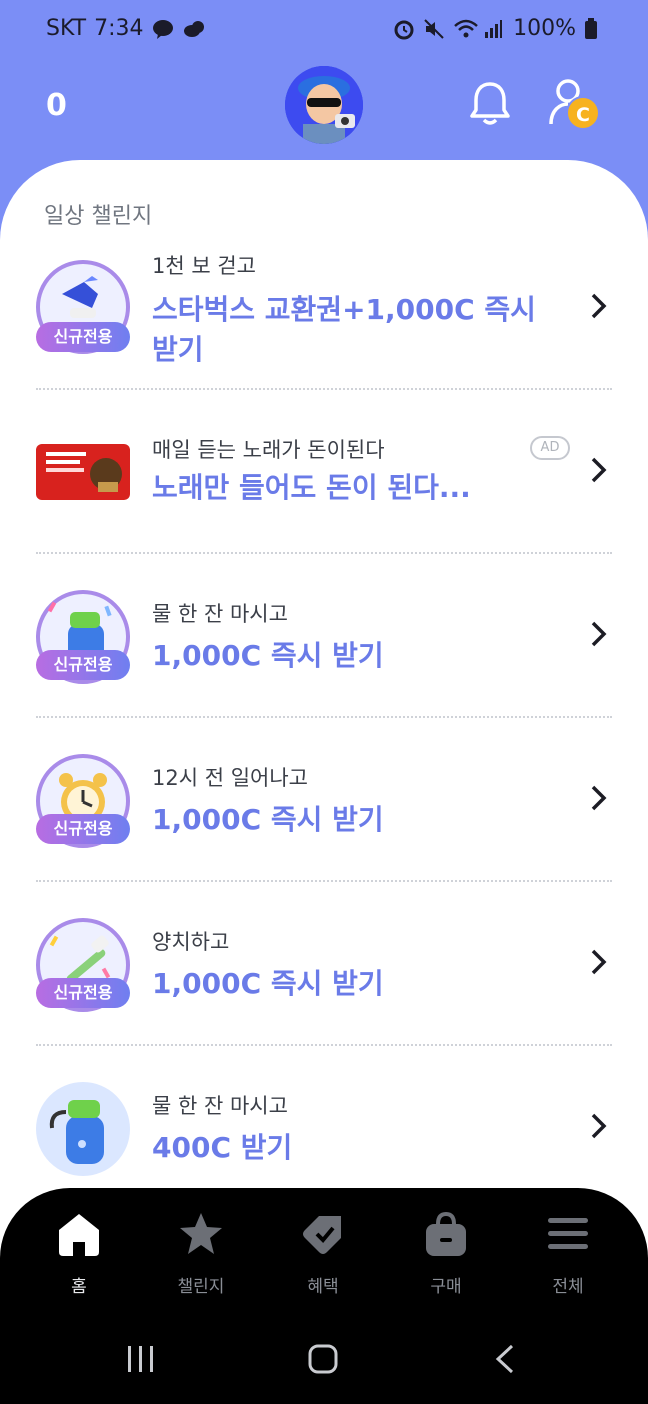 This screenshot has width=648, height=1404. I want to click on app-header: 0 C, so click(324, 113).